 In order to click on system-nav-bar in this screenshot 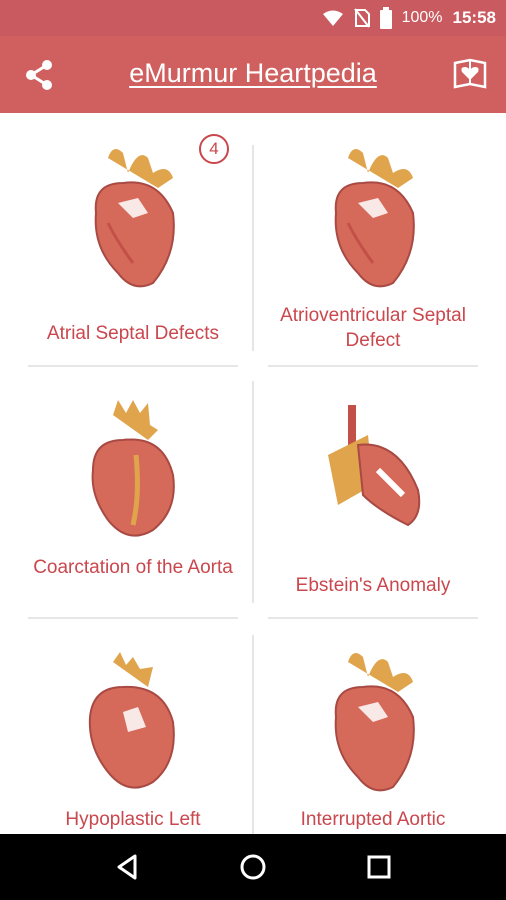, I will do `click(253, 867)`.